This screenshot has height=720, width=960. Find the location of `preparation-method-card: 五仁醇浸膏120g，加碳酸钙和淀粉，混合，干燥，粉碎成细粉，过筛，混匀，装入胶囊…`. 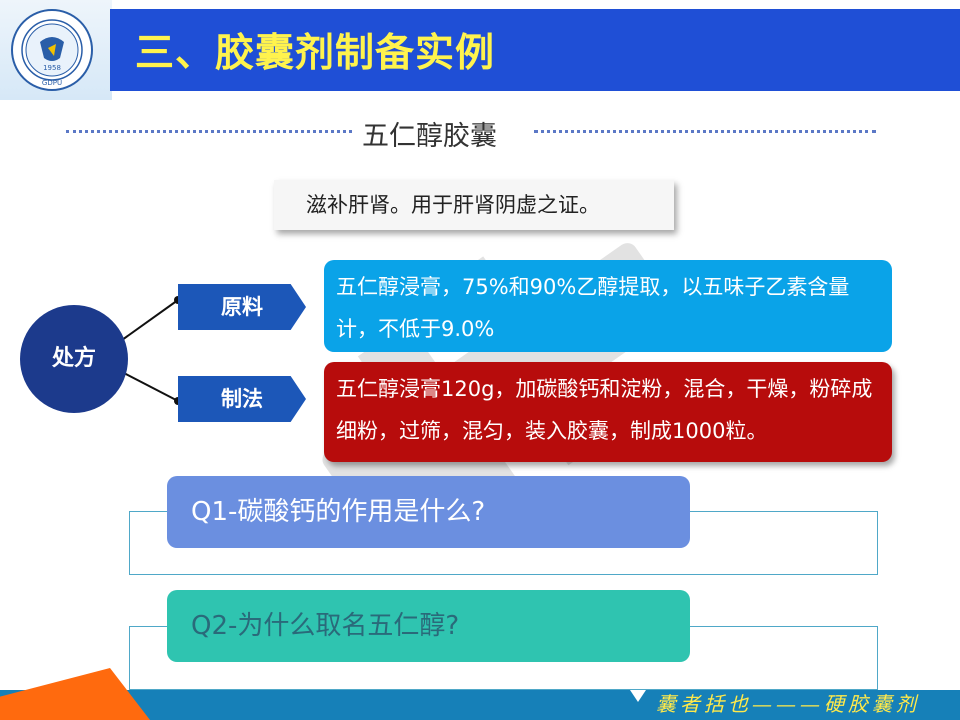

preparation-method-card: 五仁醇浸膏120g，加碳酸钙和淀粉，混合，干燥，粉碎成细粉，过筛，混匀，装入胶囊… is located at coordinates (608, 412).